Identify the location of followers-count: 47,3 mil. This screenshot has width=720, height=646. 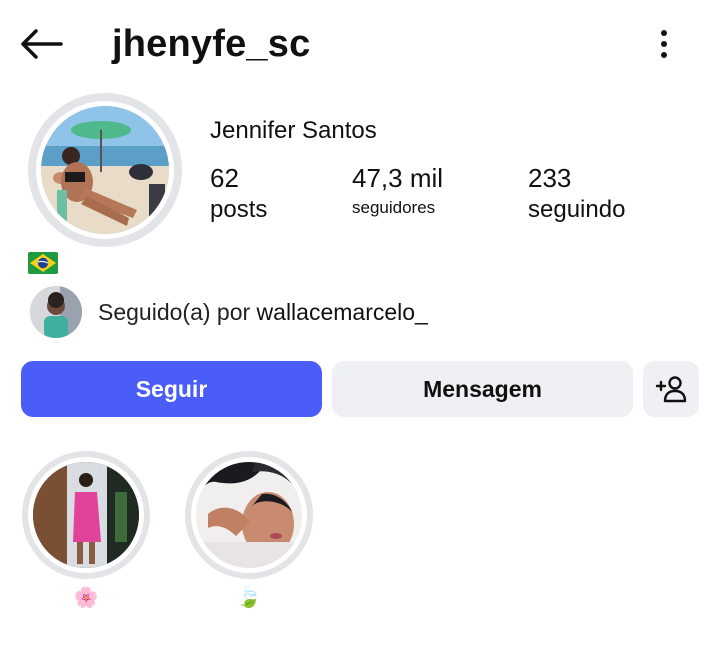
(398, 178).